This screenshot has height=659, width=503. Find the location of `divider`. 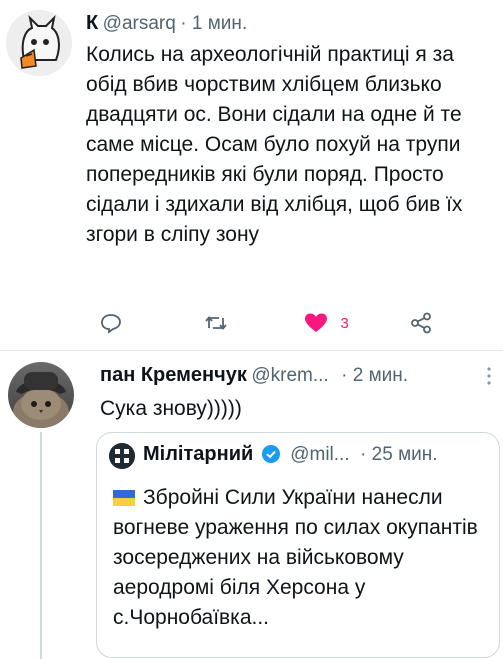

divider is located at coordinates (251, 350).